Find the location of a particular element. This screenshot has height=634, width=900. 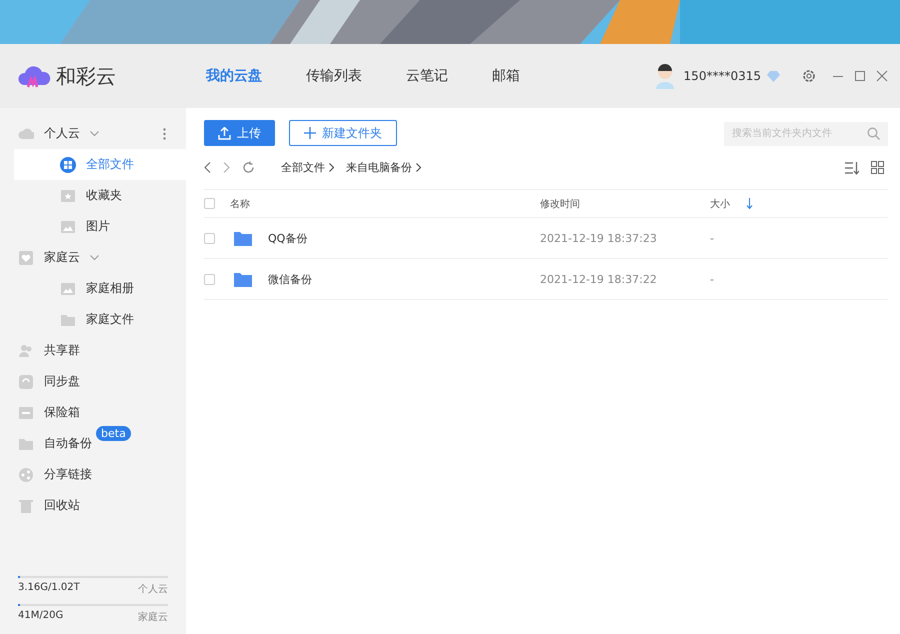

avatar-icon is located at coordinates (665, 76).